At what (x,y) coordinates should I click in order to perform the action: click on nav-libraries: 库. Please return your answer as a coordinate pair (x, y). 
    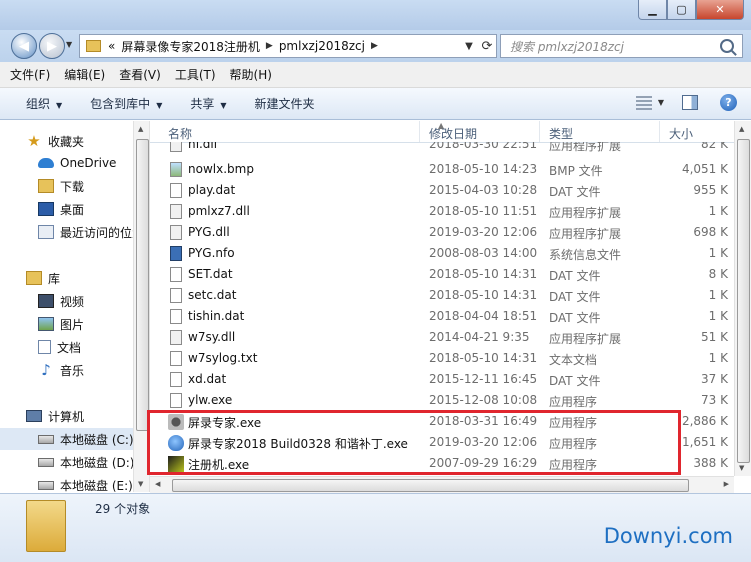
    Looking at the image, I should click on (66, 278).